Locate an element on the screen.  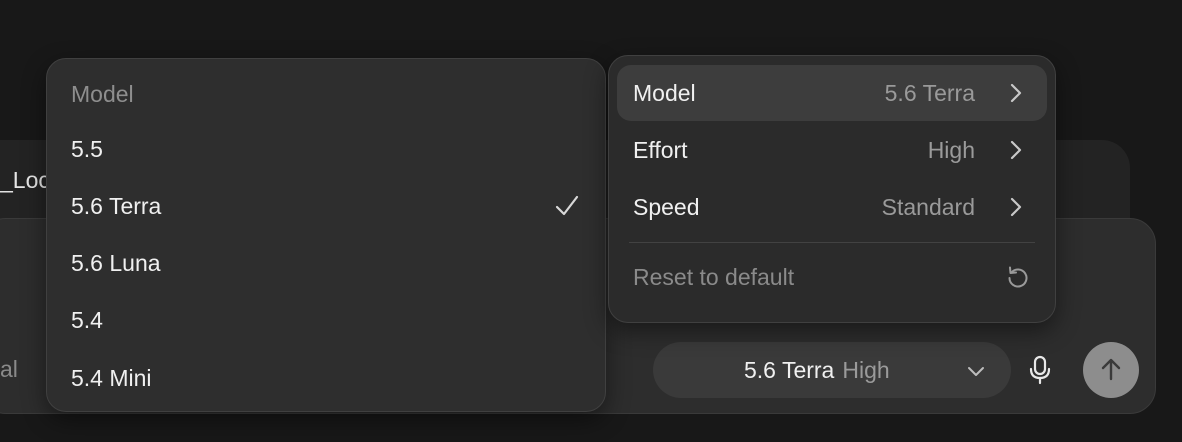
model-option-5-4: 5.4 is located at coordinates (327, 320).